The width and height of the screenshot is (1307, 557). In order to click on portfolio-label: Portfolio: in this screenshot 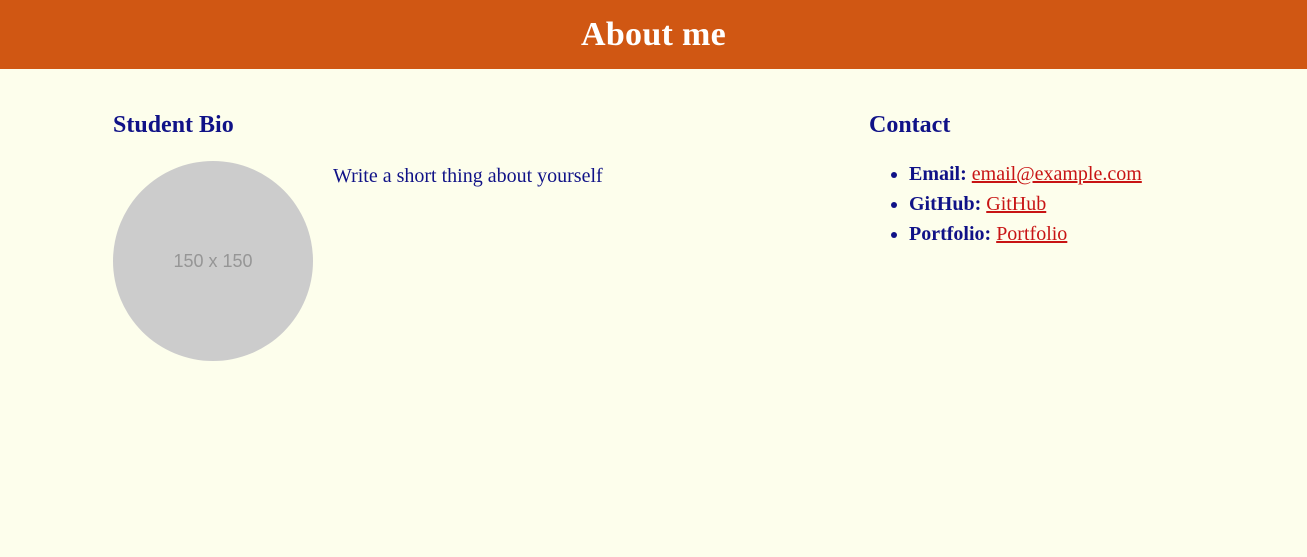, I will do `click(950, 234)`.